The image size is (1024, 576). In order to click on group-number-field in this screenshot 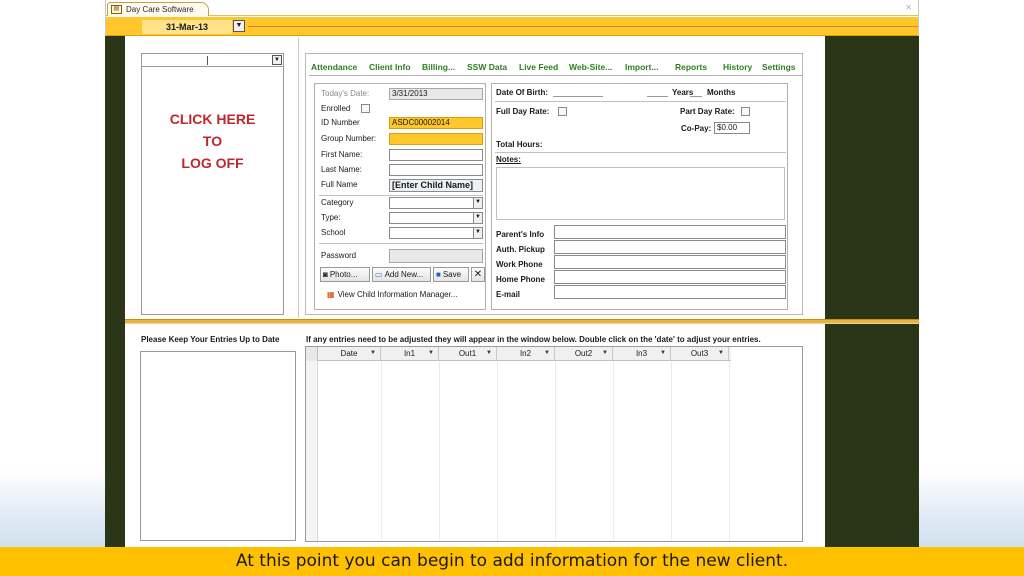, I will do `click(436, 139)`.